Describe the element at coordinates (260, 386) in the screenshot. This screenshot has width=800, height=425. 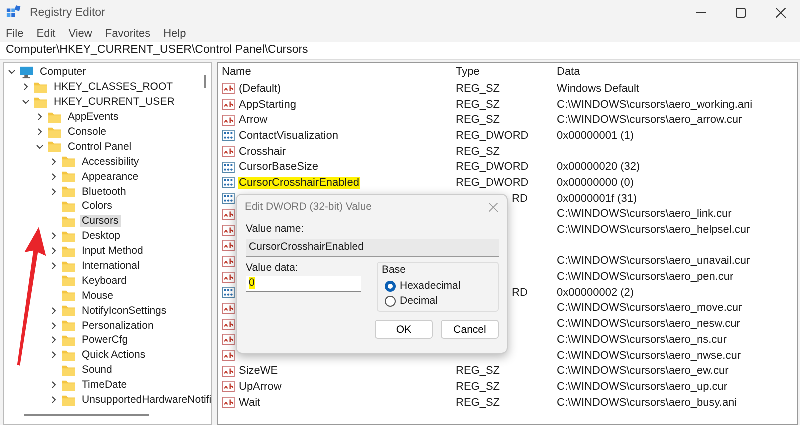
I see `value-name: UpArrow` at that location.